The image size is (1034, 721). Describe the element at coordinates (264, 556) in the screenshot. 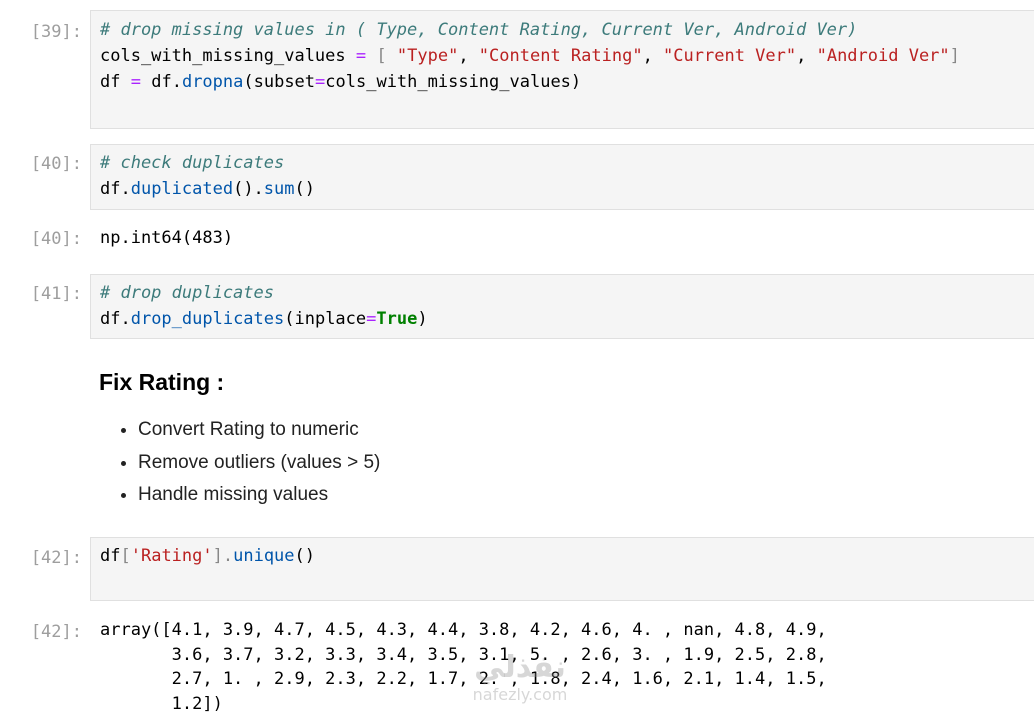

I see `code-function: unique` at that location.